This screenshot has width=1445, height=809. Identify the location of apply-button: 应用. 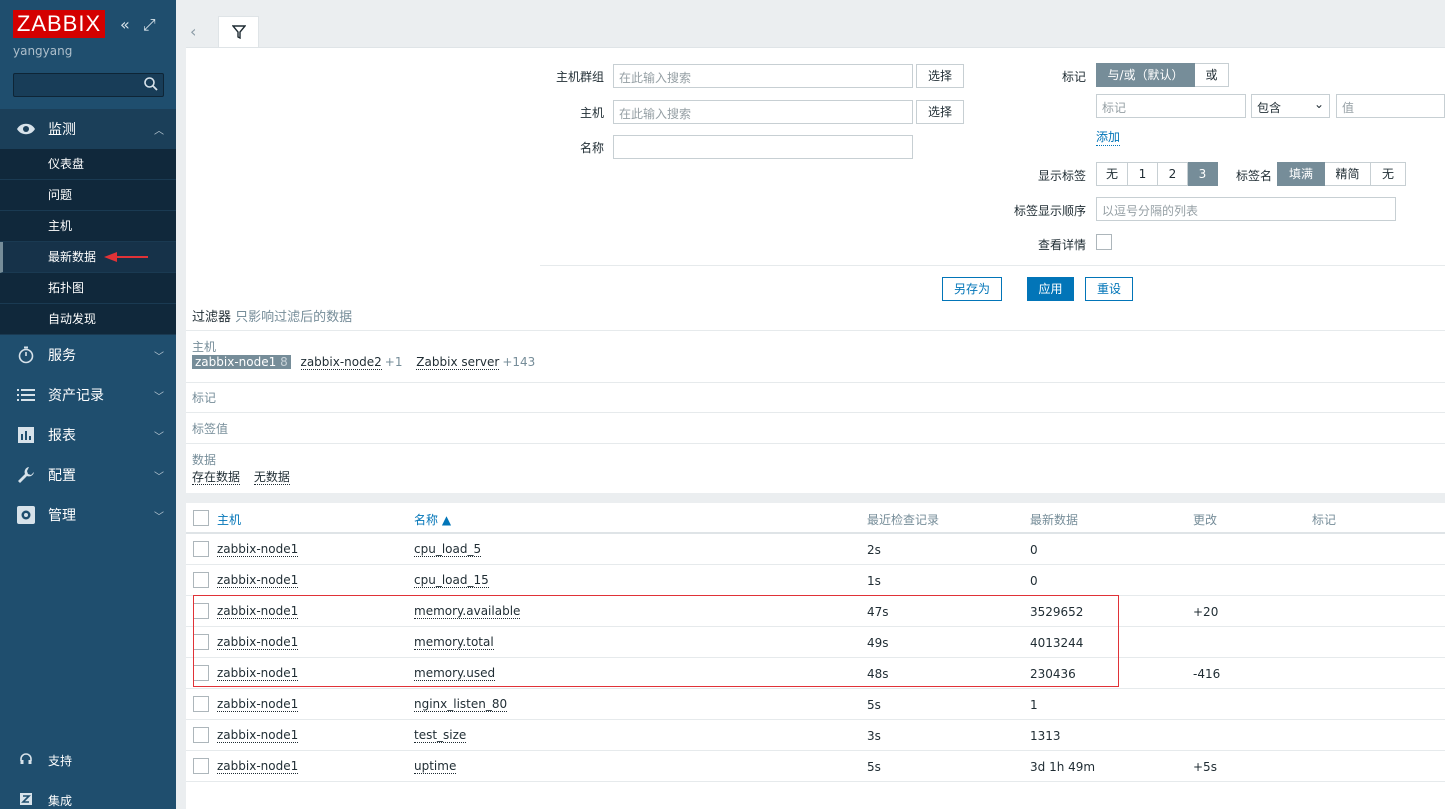
(1050, 289).